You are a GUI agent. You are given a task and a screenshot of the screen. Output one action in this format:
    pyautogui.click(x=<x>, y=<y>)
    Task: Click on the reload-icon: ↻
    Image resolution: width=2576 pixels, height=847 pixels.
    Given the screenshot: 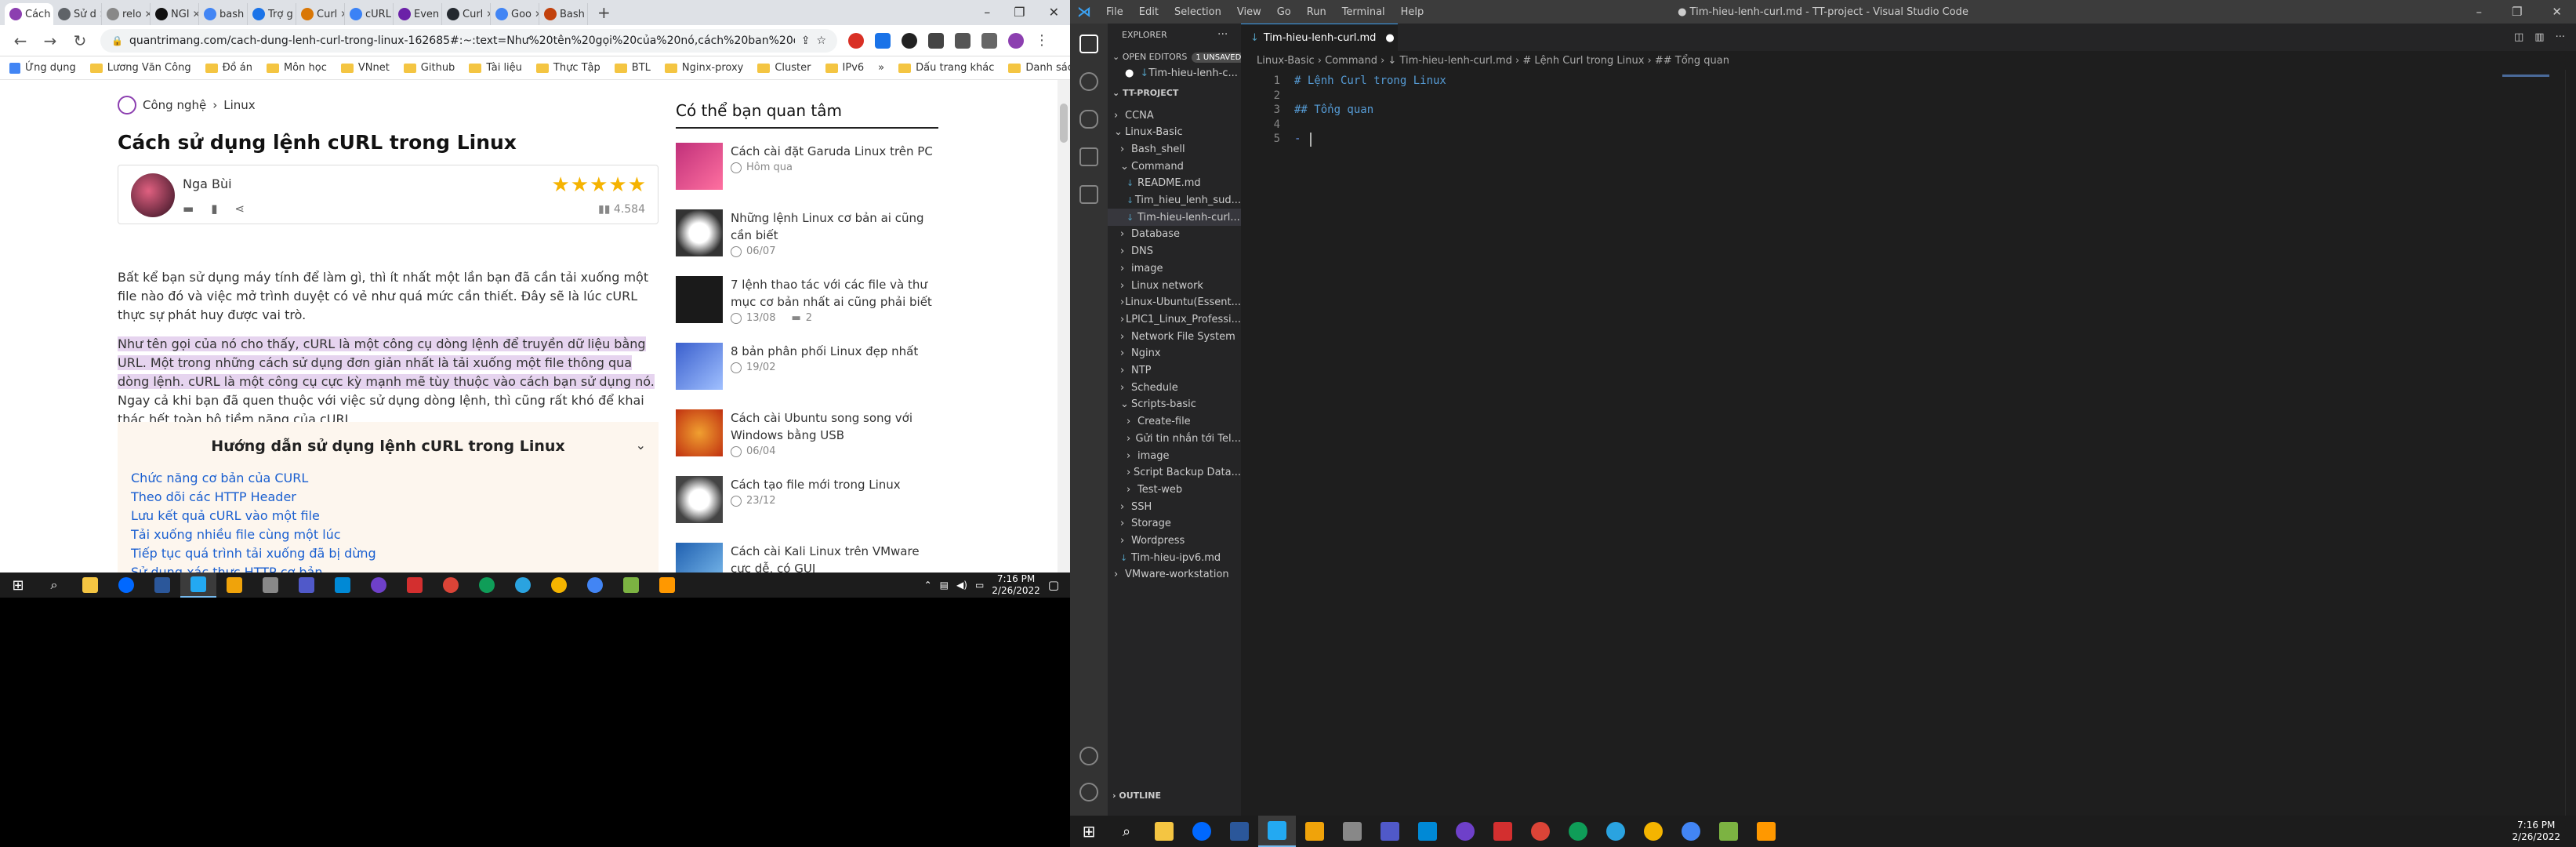 What is the action you would take?
    pyautogui.click(x=80, y=40)
    